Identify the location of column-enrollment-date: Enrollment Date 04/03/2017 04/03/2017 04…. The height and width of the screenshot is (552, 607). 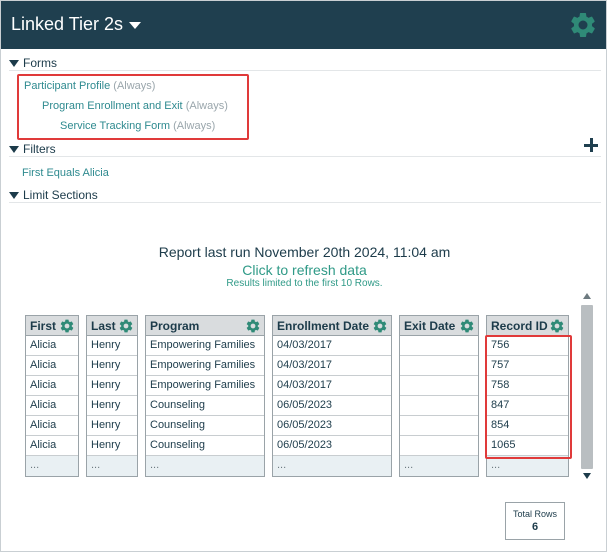
(332, 396).